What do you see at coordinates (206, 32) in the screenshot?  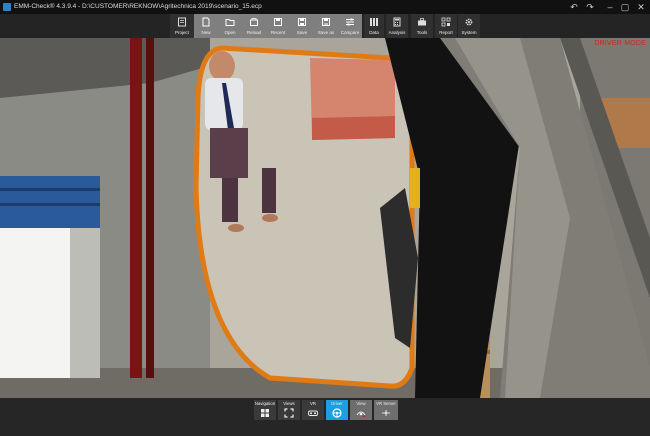 I see `new-label: New` at bounding box center [206, 32].